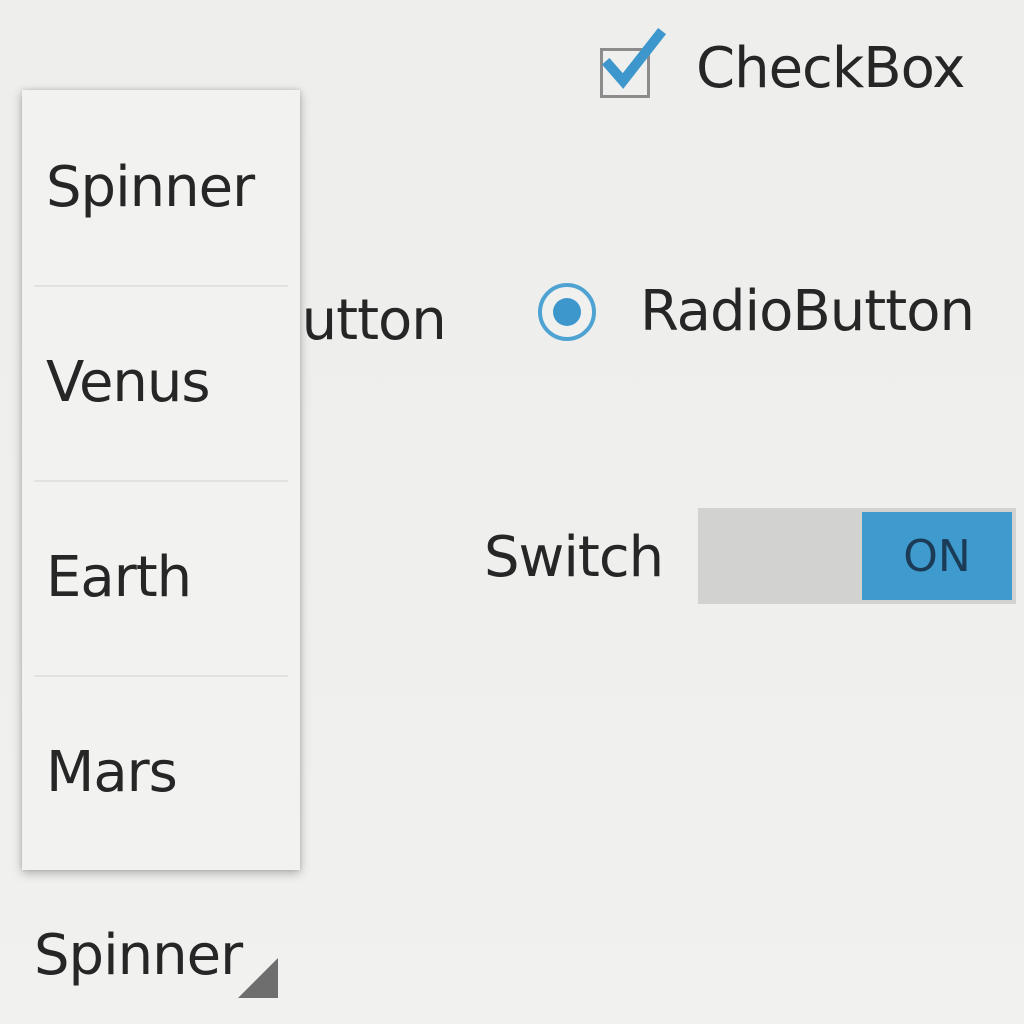 The height and width of the screenshot is (1024, 1024). I want to click on list-item: Spinner, so click(161, 187).